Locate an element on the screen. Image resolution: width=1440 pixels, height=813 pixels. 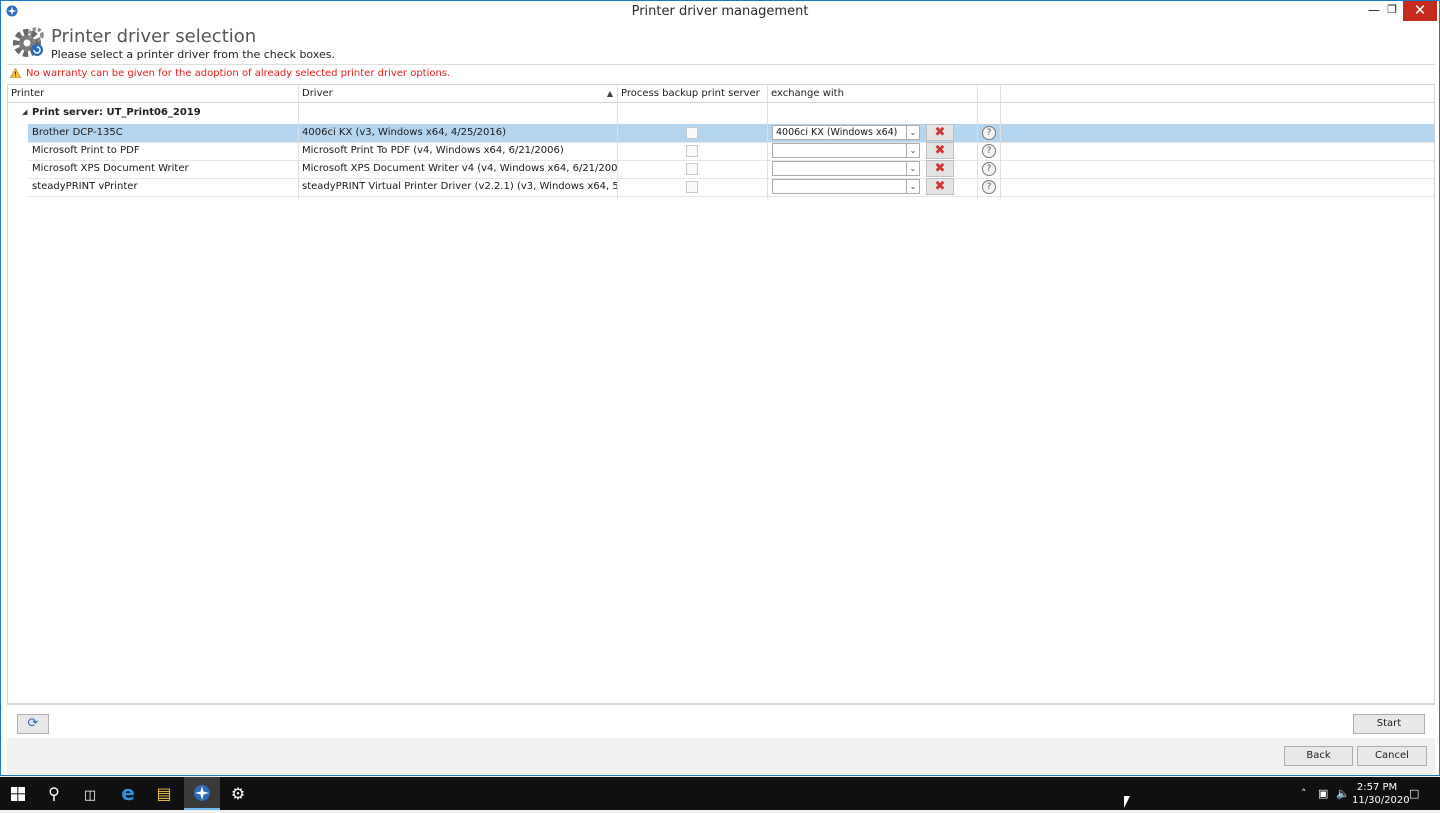
column-header-driver: Driver ▲ is located at coordinates (458, 93).